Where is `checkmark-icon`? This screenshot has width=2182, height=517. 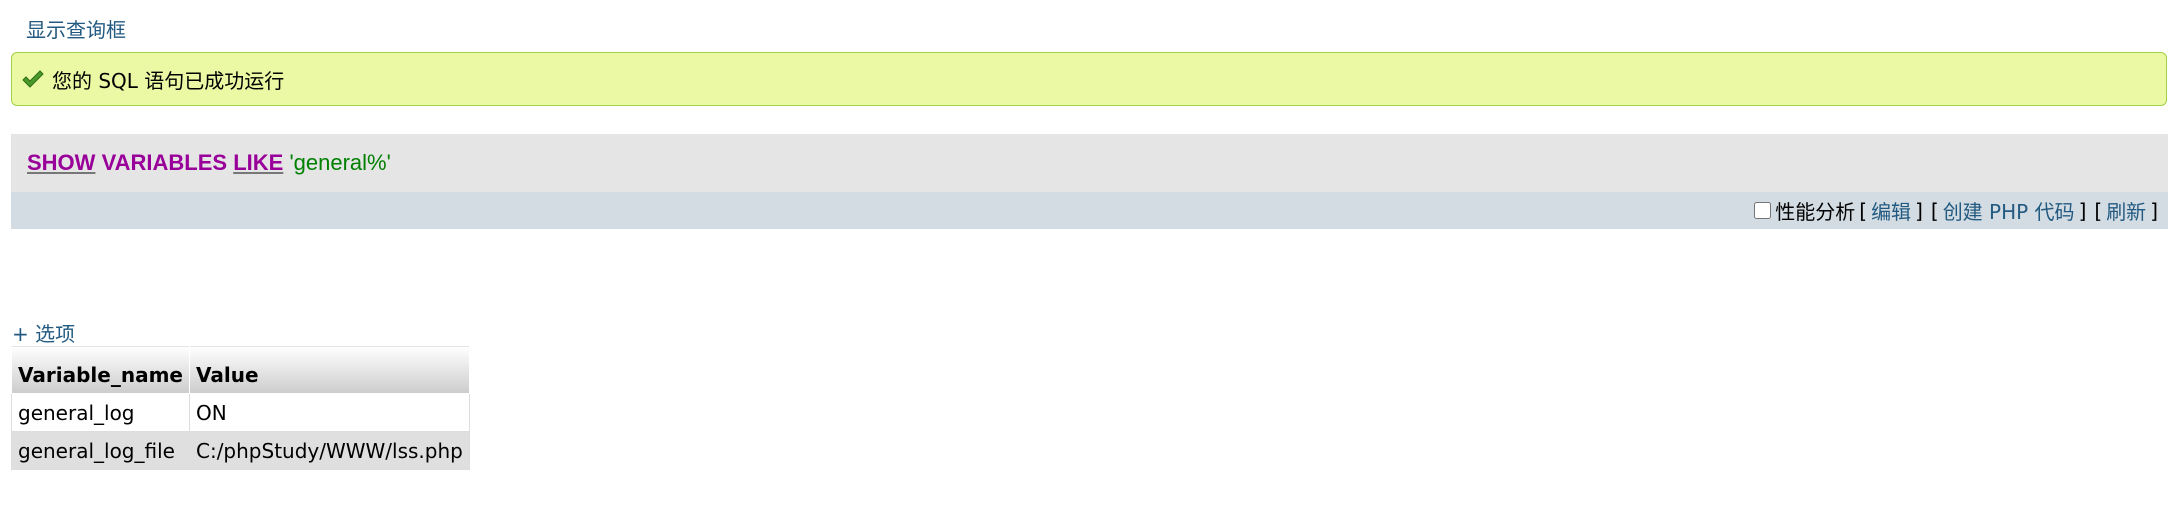
checkmark-icon is located at coordinates (33, 79).